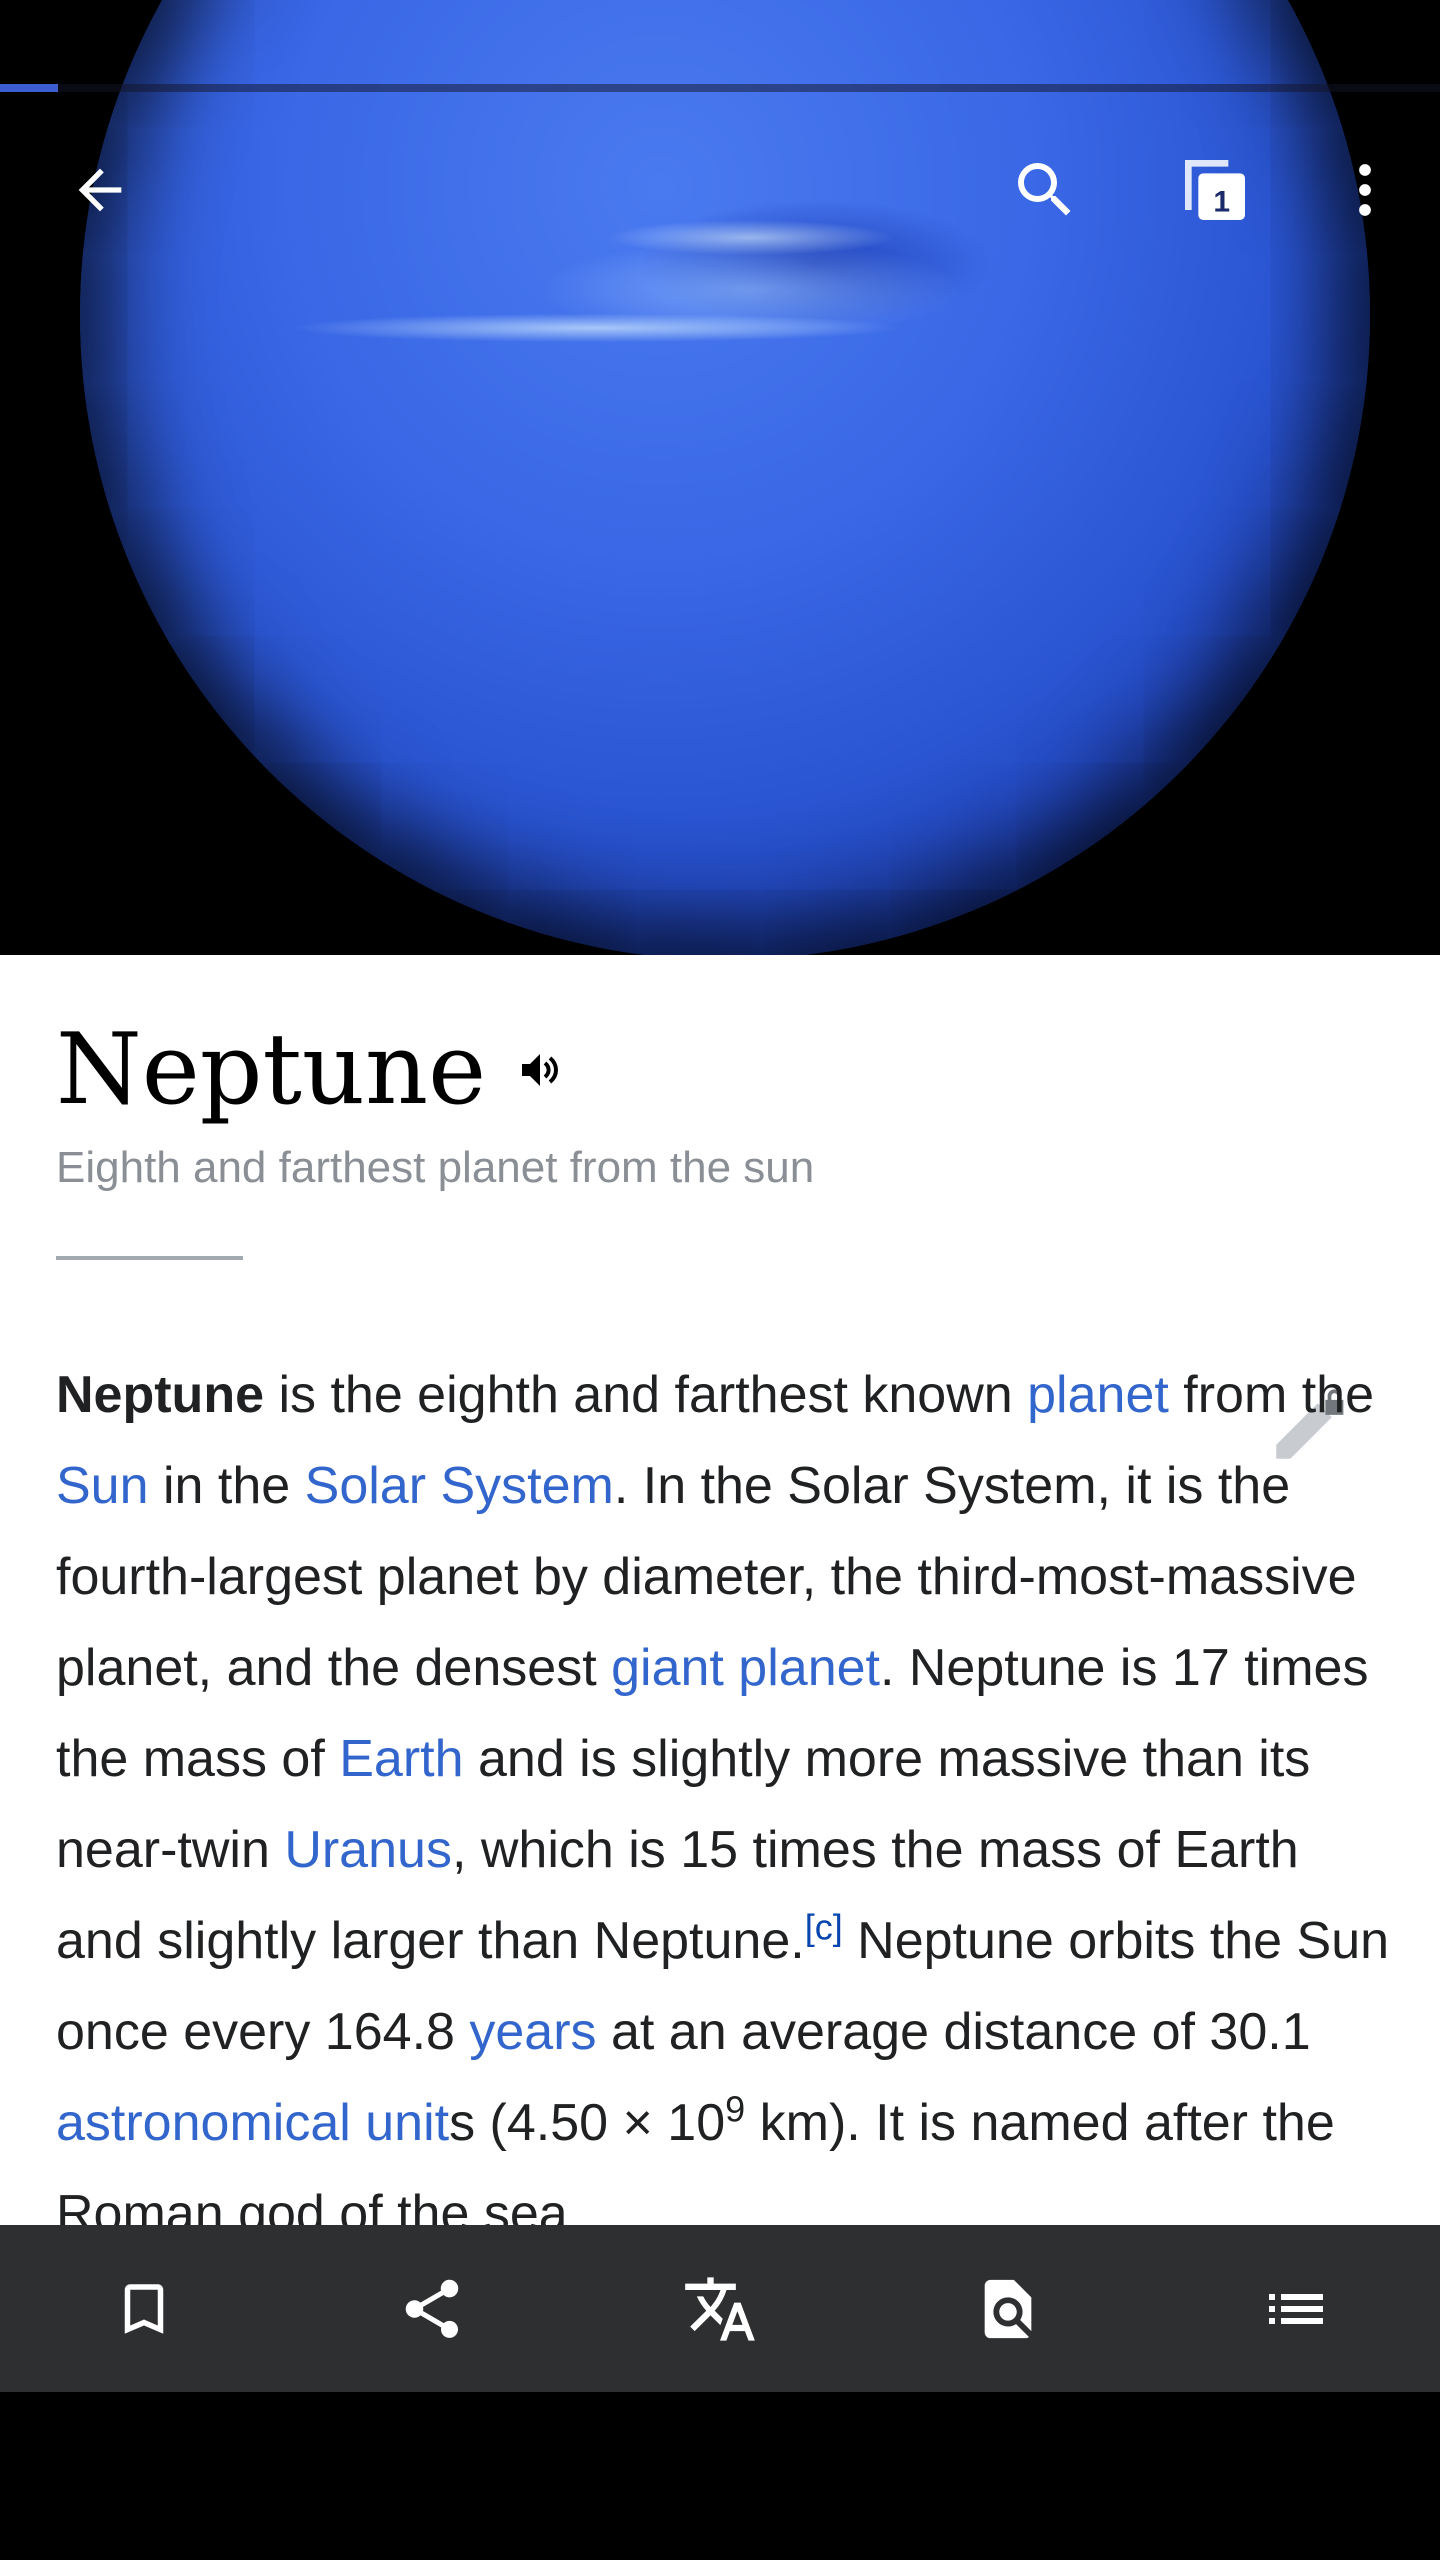  I want to click on table-of-contents-button, so click(1296, 2309).